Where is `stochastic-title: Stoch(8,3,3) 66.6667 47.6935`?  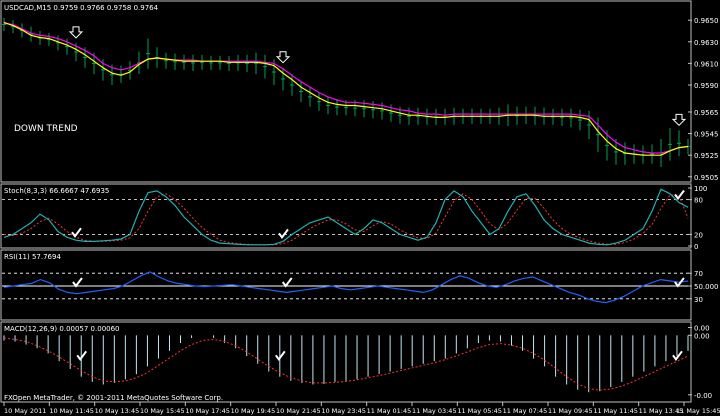 stochastic-title: Stoch(8,3,3) 66.6667 47.6935 is located at coordinates (56, 191).